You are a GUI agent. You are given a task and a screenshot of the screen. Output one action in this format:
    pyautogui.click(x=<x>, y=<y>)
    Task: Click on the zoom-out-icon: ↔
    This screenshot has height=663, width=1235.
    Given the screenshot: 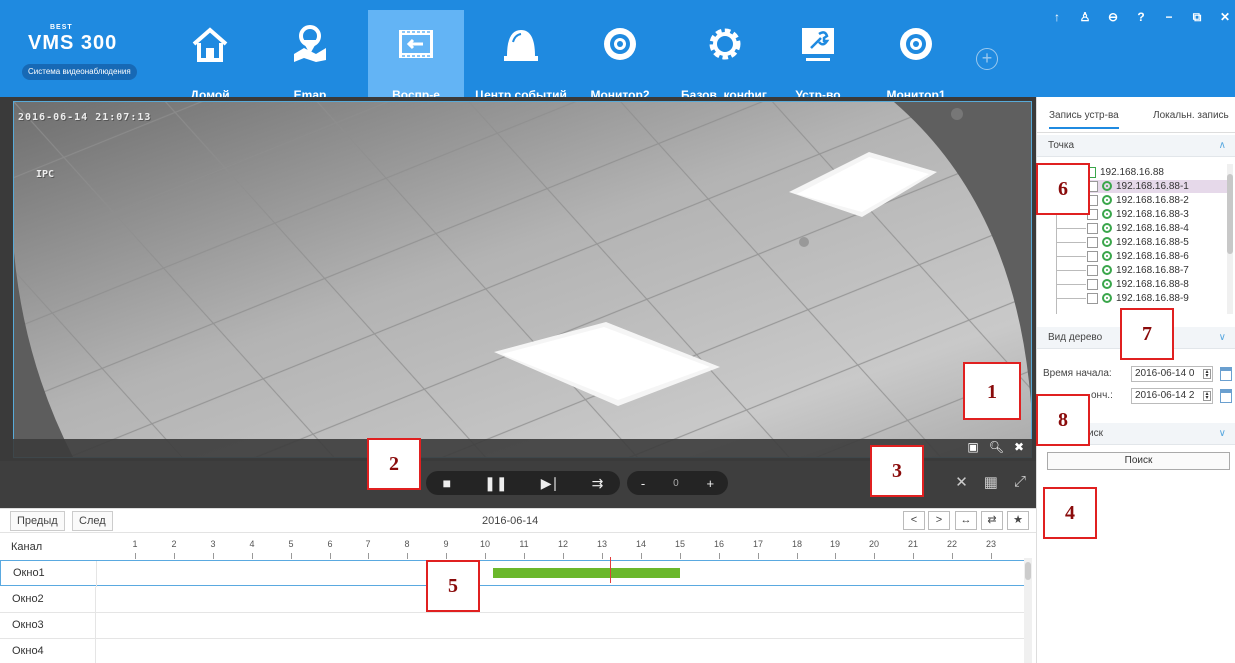 What is the action you would take?
    pyautogui.click(x=966, y=520)
    